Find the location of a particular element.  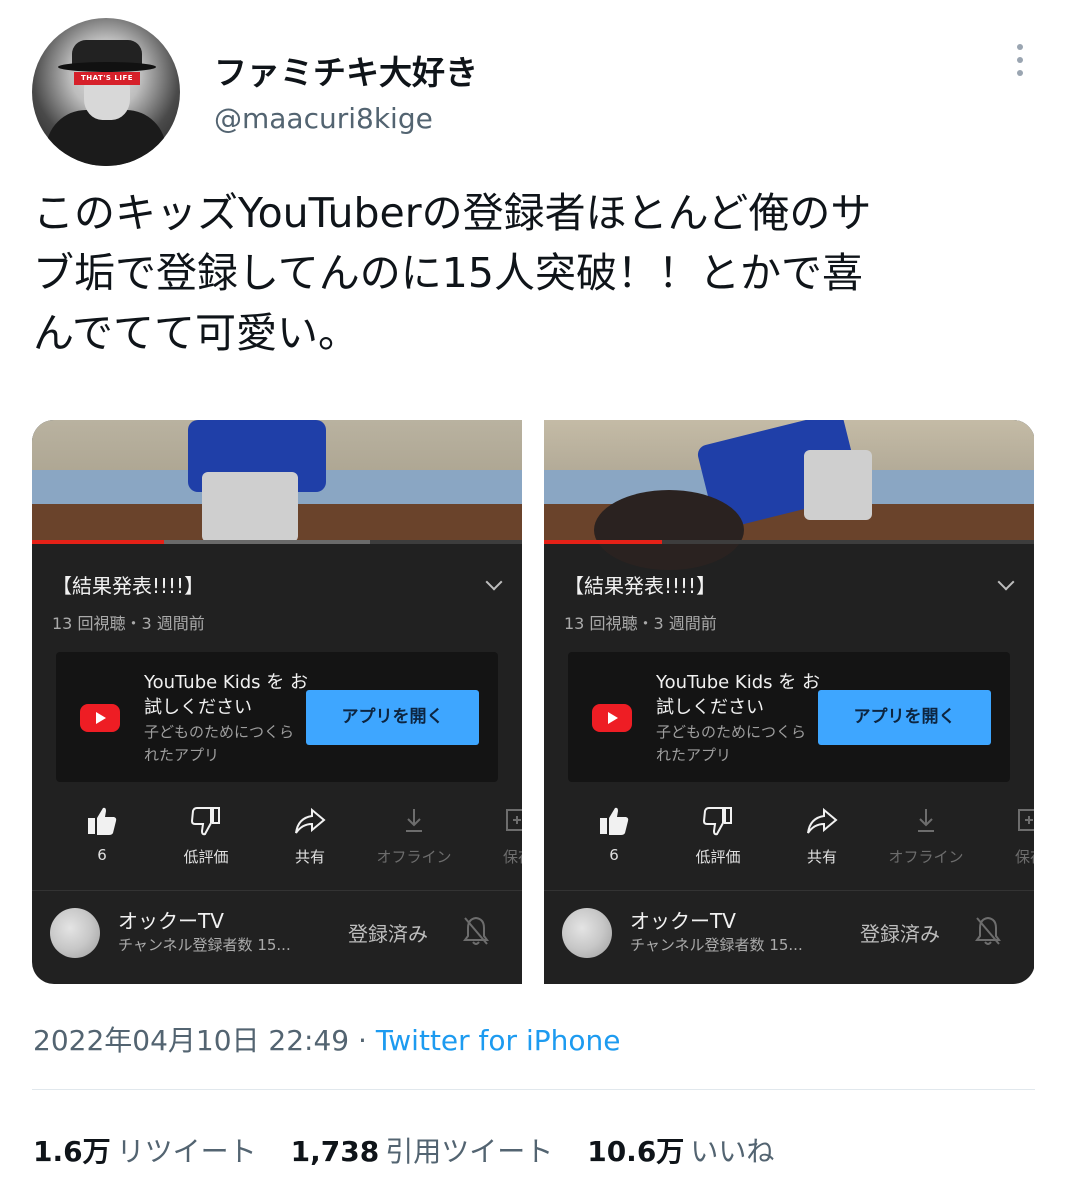

tweet-timestamp: 2022年04月10日 22:49 is located at coordinates (191, 1040).